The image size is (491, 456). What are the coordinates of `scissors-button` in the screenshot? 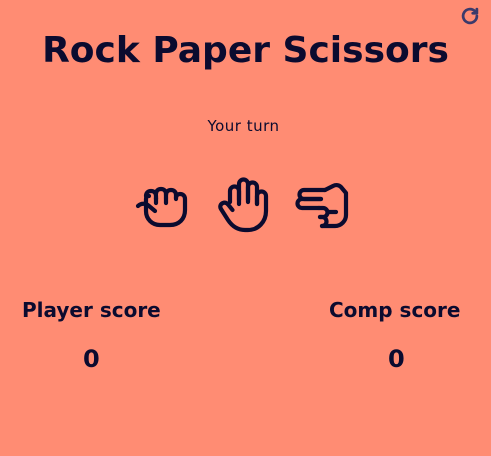 It's located at (324, 205).